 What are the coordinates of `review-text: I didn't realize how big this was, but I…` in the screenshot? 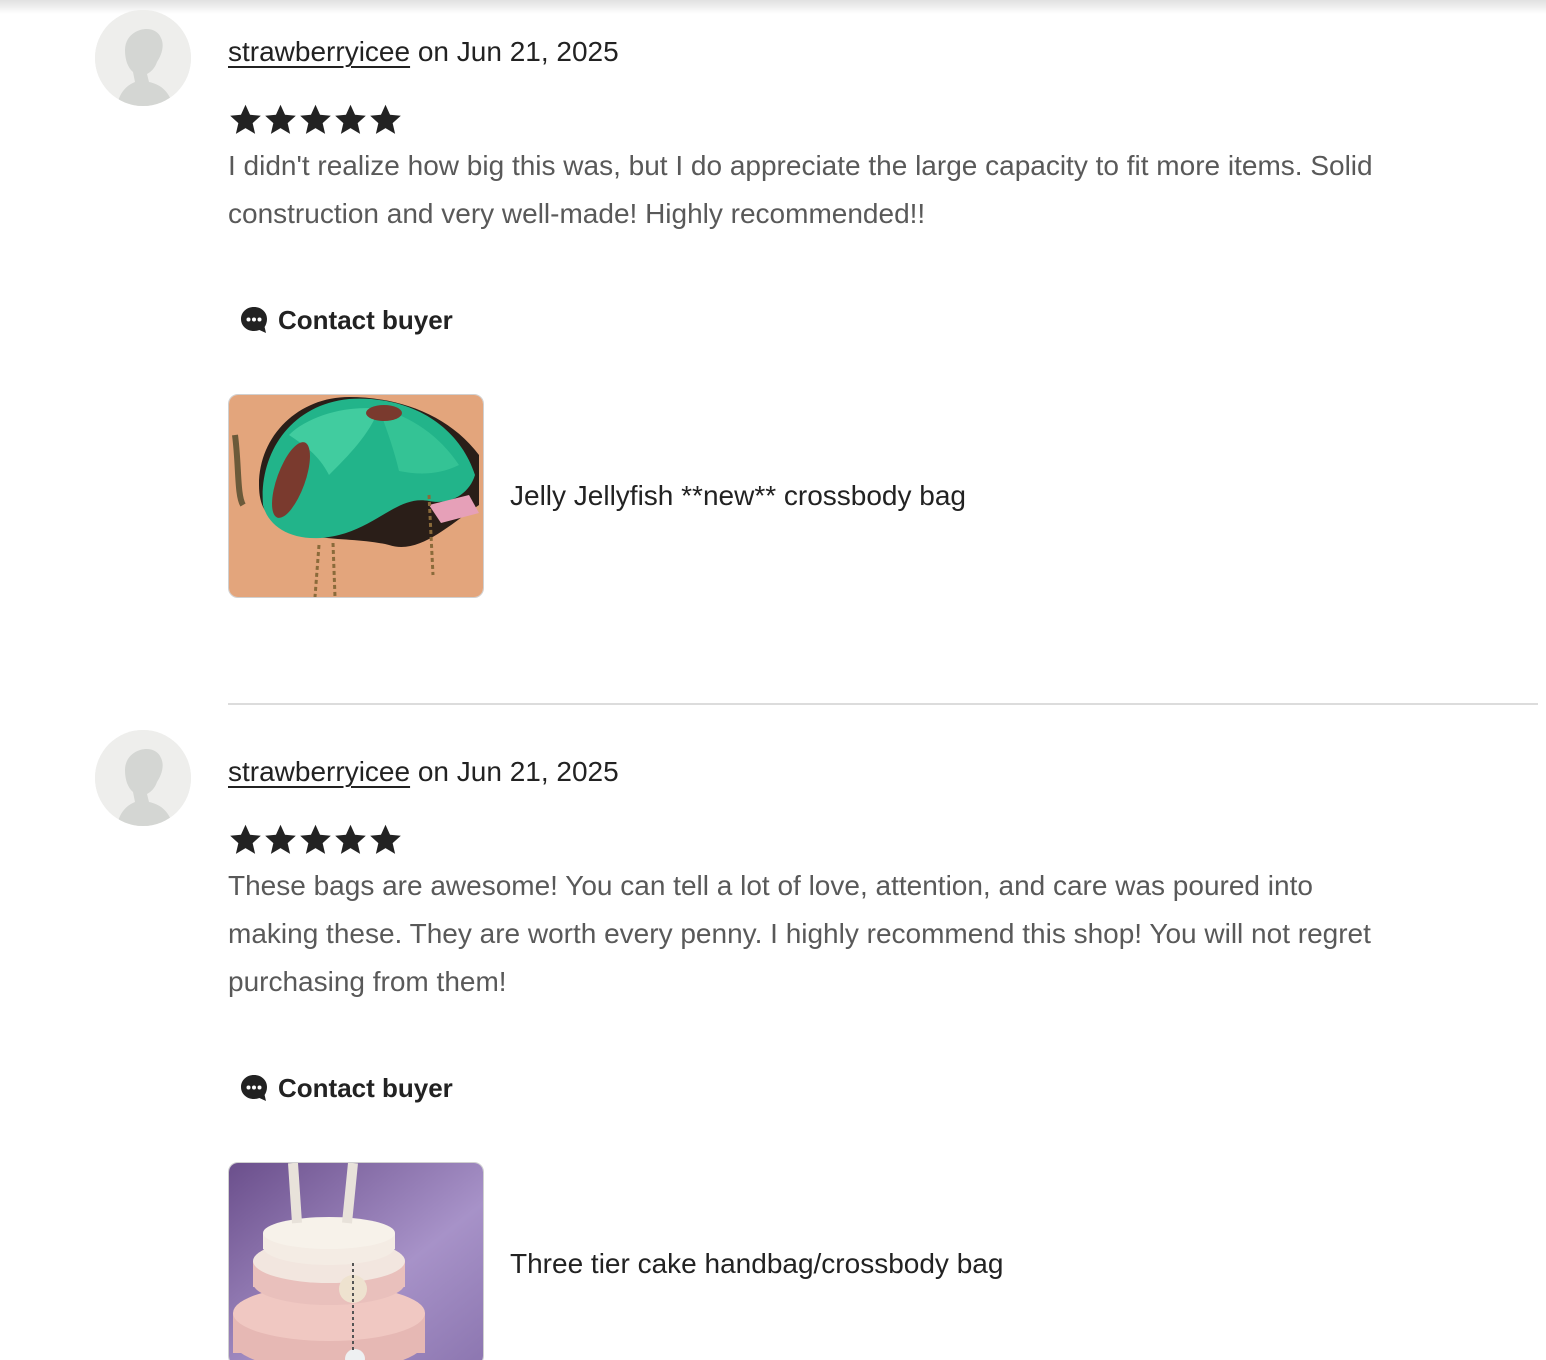 It's located at (800, 189).